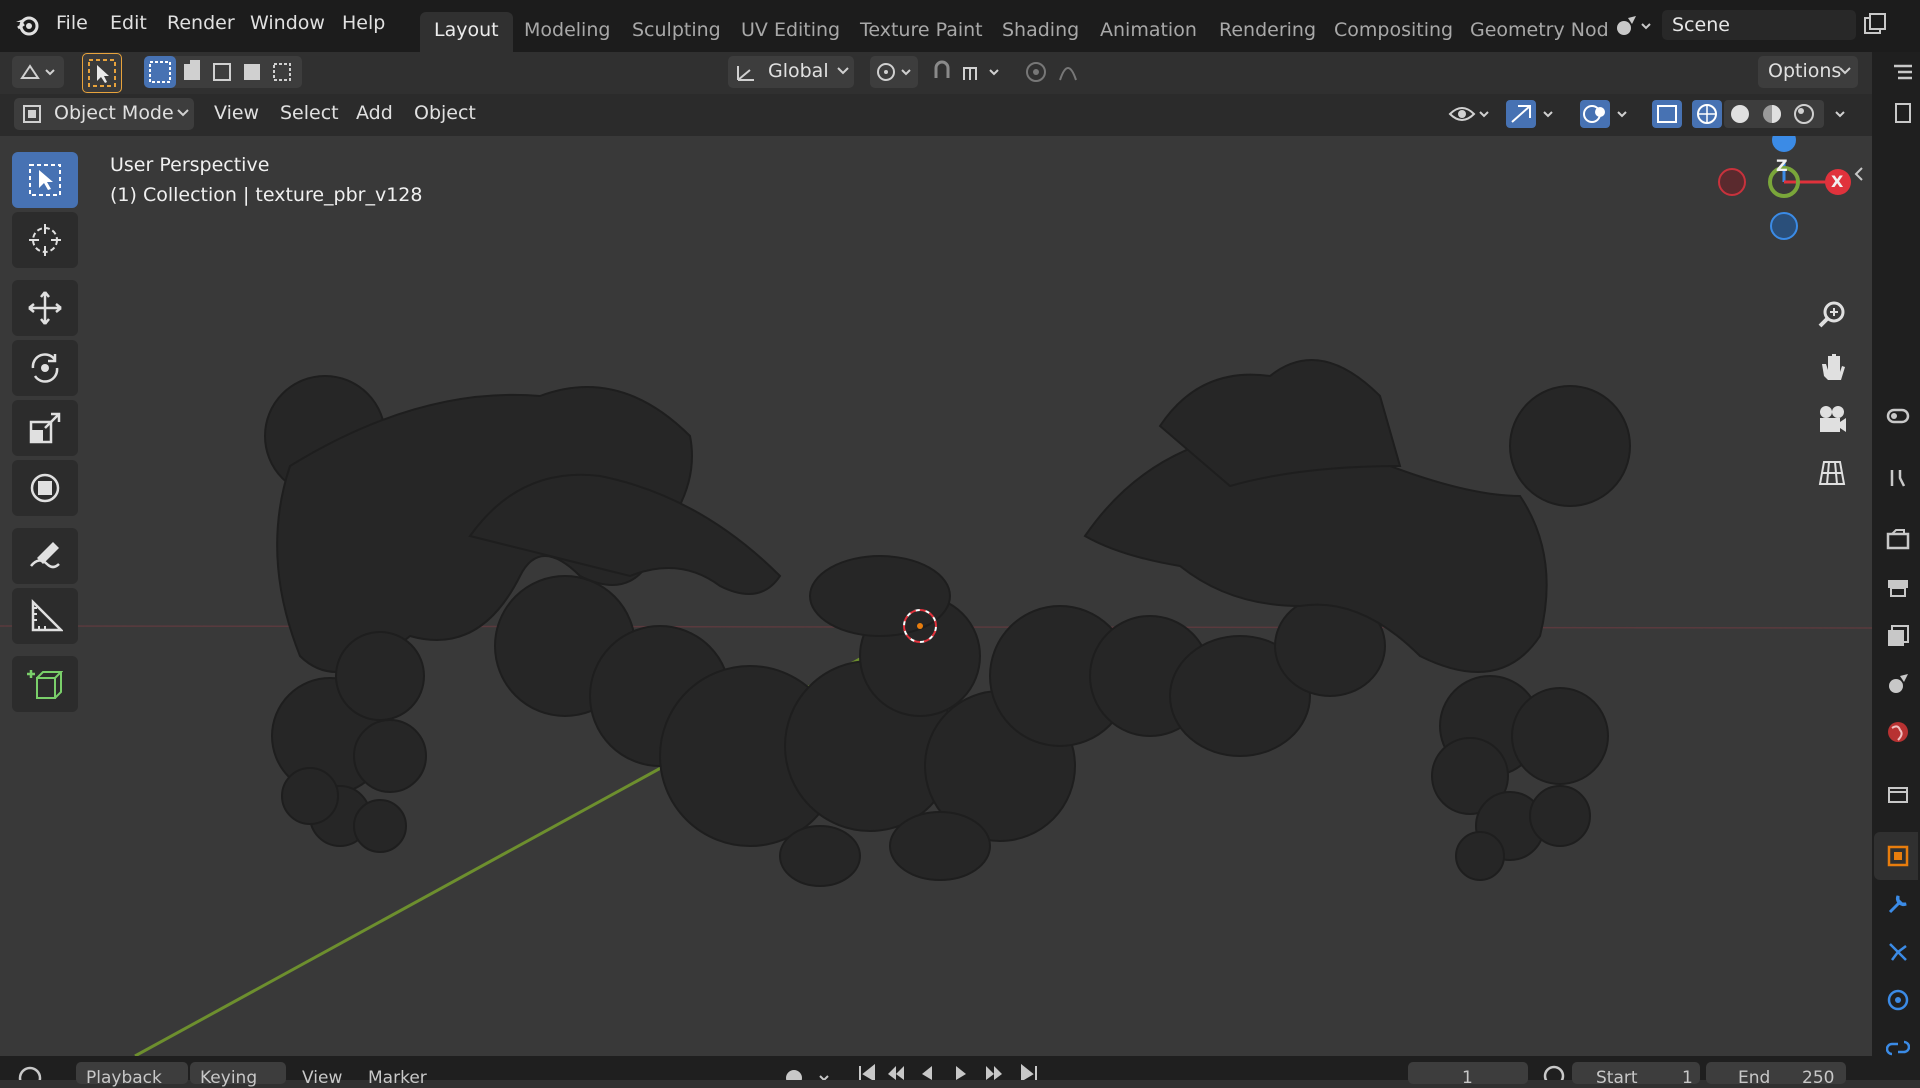  Describe the element at coordinates (309, 113) in the screenshot. I see `viewport-menu-select: Select` at that location.